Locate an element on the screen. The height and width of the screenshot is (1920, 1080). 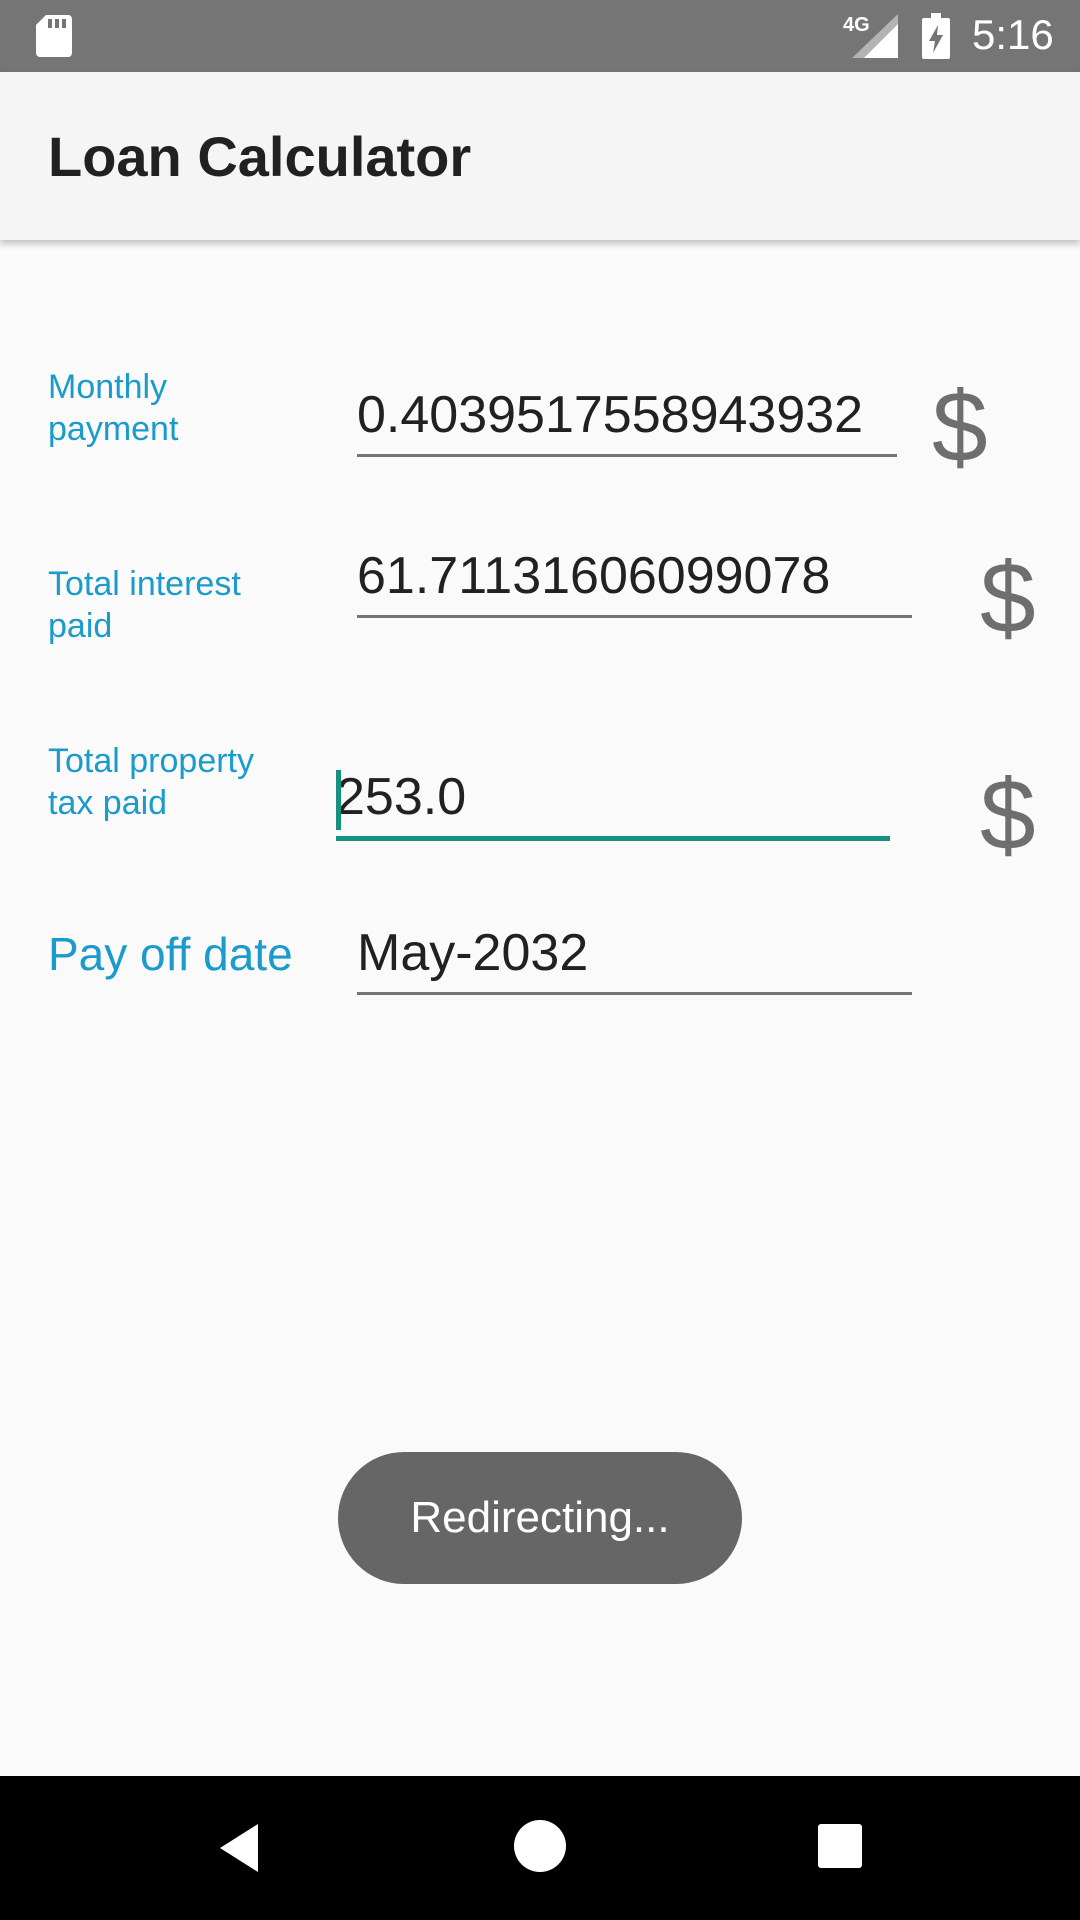
property-tax-label: Total property tax paid is located at coordinates (151, 782).